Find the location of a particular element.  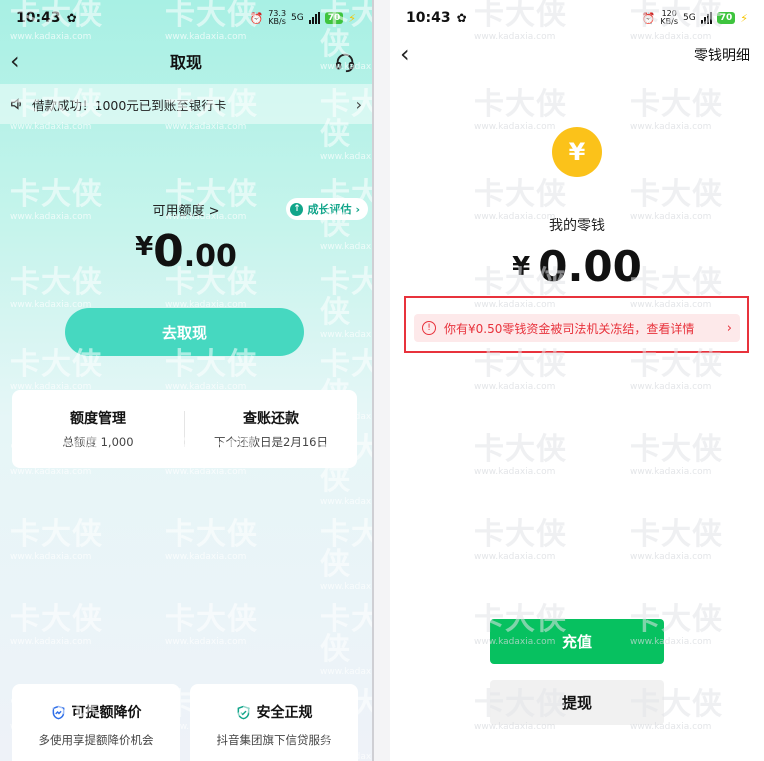

status-bar: 10:43 ✿ ⏰ 120 KB/s 5G 70 ⚡ is located at coordinates (577, 18).